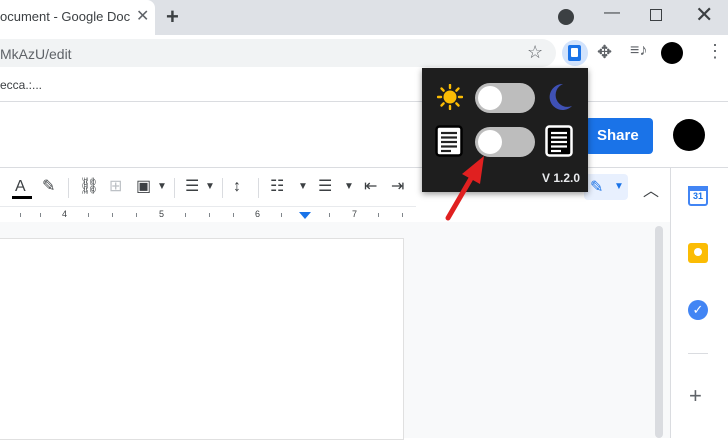  Describe the element at coordinates (535, 52) in the screenshot. I see `bookmark-star-icon: ☆` at that location.